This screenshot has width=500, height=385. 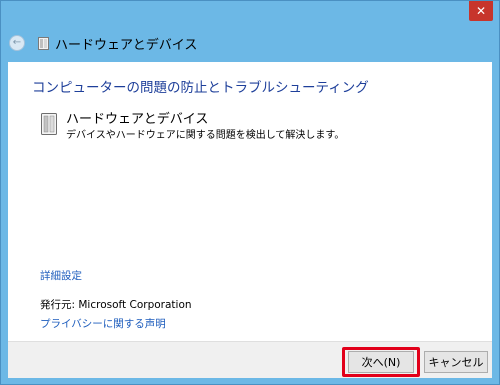 I want to click on hardware-device-icon, so click(x=49, y=124).